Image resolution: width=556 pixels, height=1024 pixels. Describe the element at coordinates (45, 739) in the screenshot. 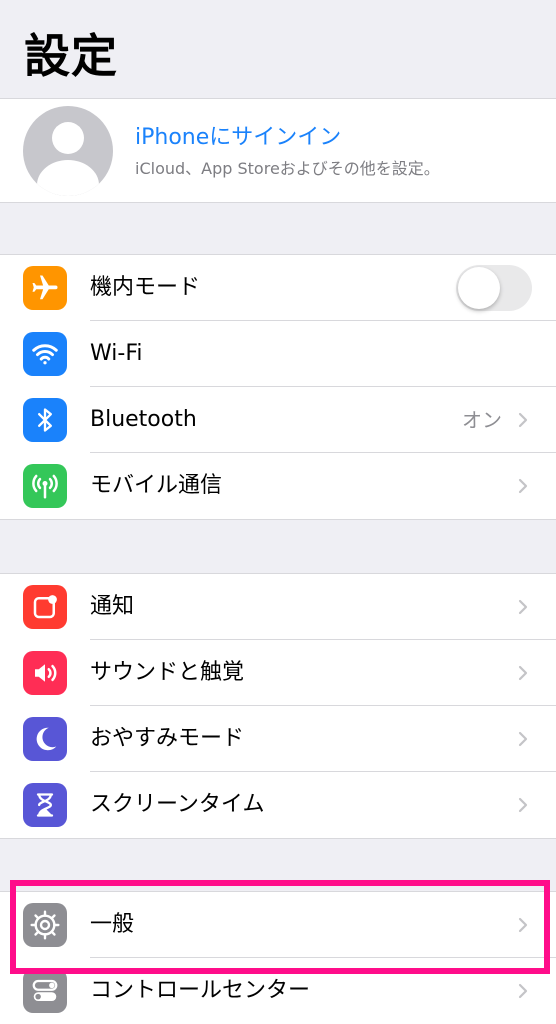

I see `moon-icon` at that location.